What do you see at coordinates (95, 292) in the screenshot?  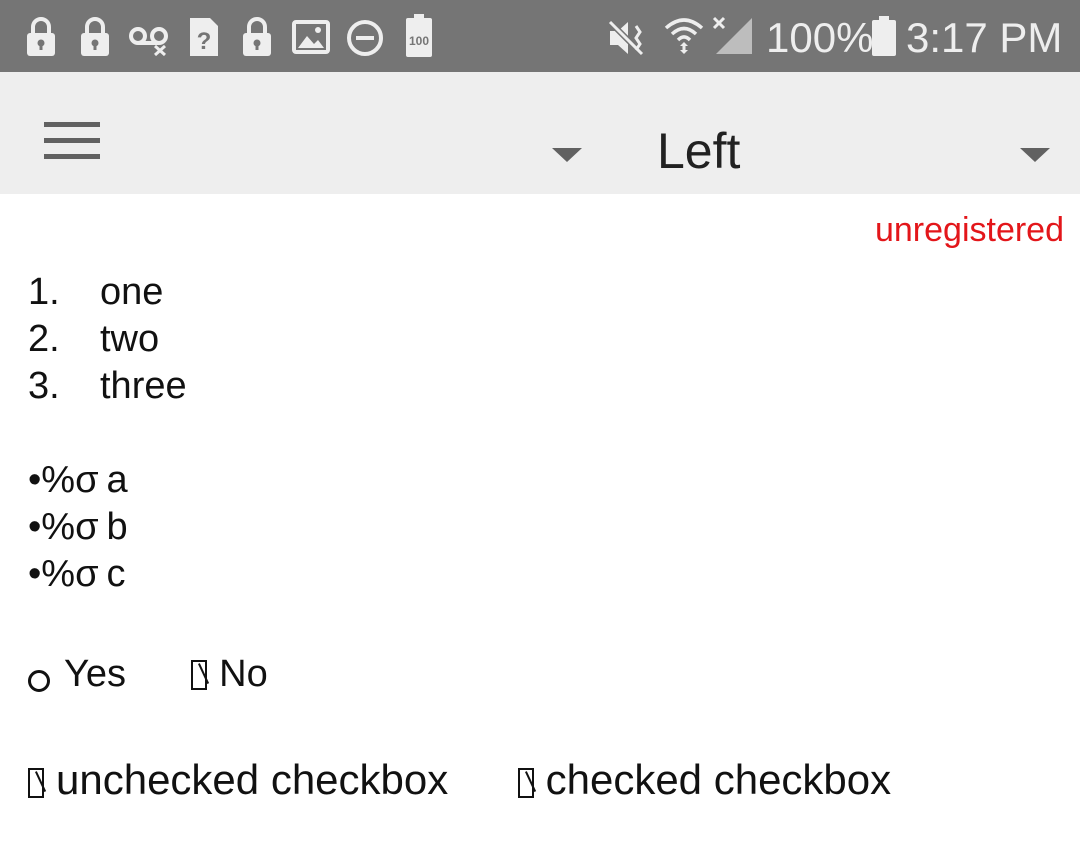 I see `numbered-list-item: 1. one` at bounding box center [95, 292].